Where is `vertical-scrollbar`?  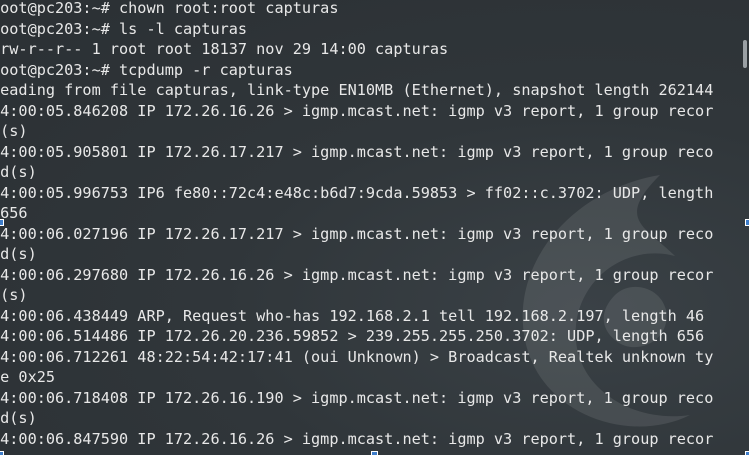 vertical-scrollbar is located at coordinates (744, 227).